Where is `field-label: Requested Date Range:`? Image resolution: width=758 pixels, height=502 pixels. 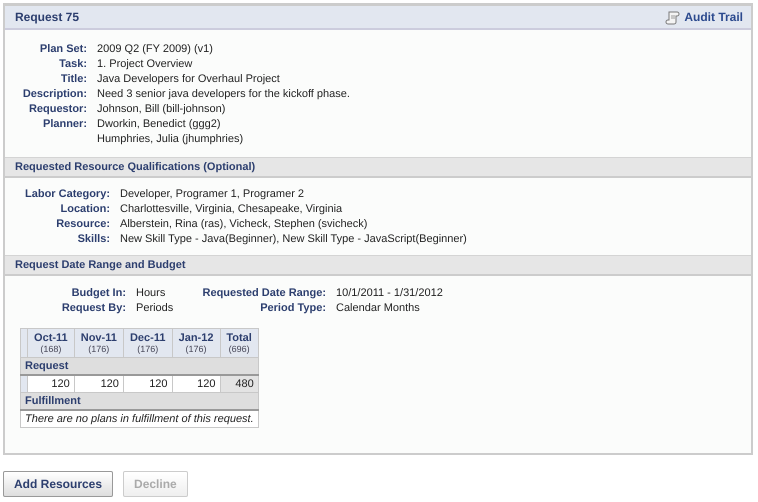
field-label: Requested Date Range: is located at coordinates (264, 293).